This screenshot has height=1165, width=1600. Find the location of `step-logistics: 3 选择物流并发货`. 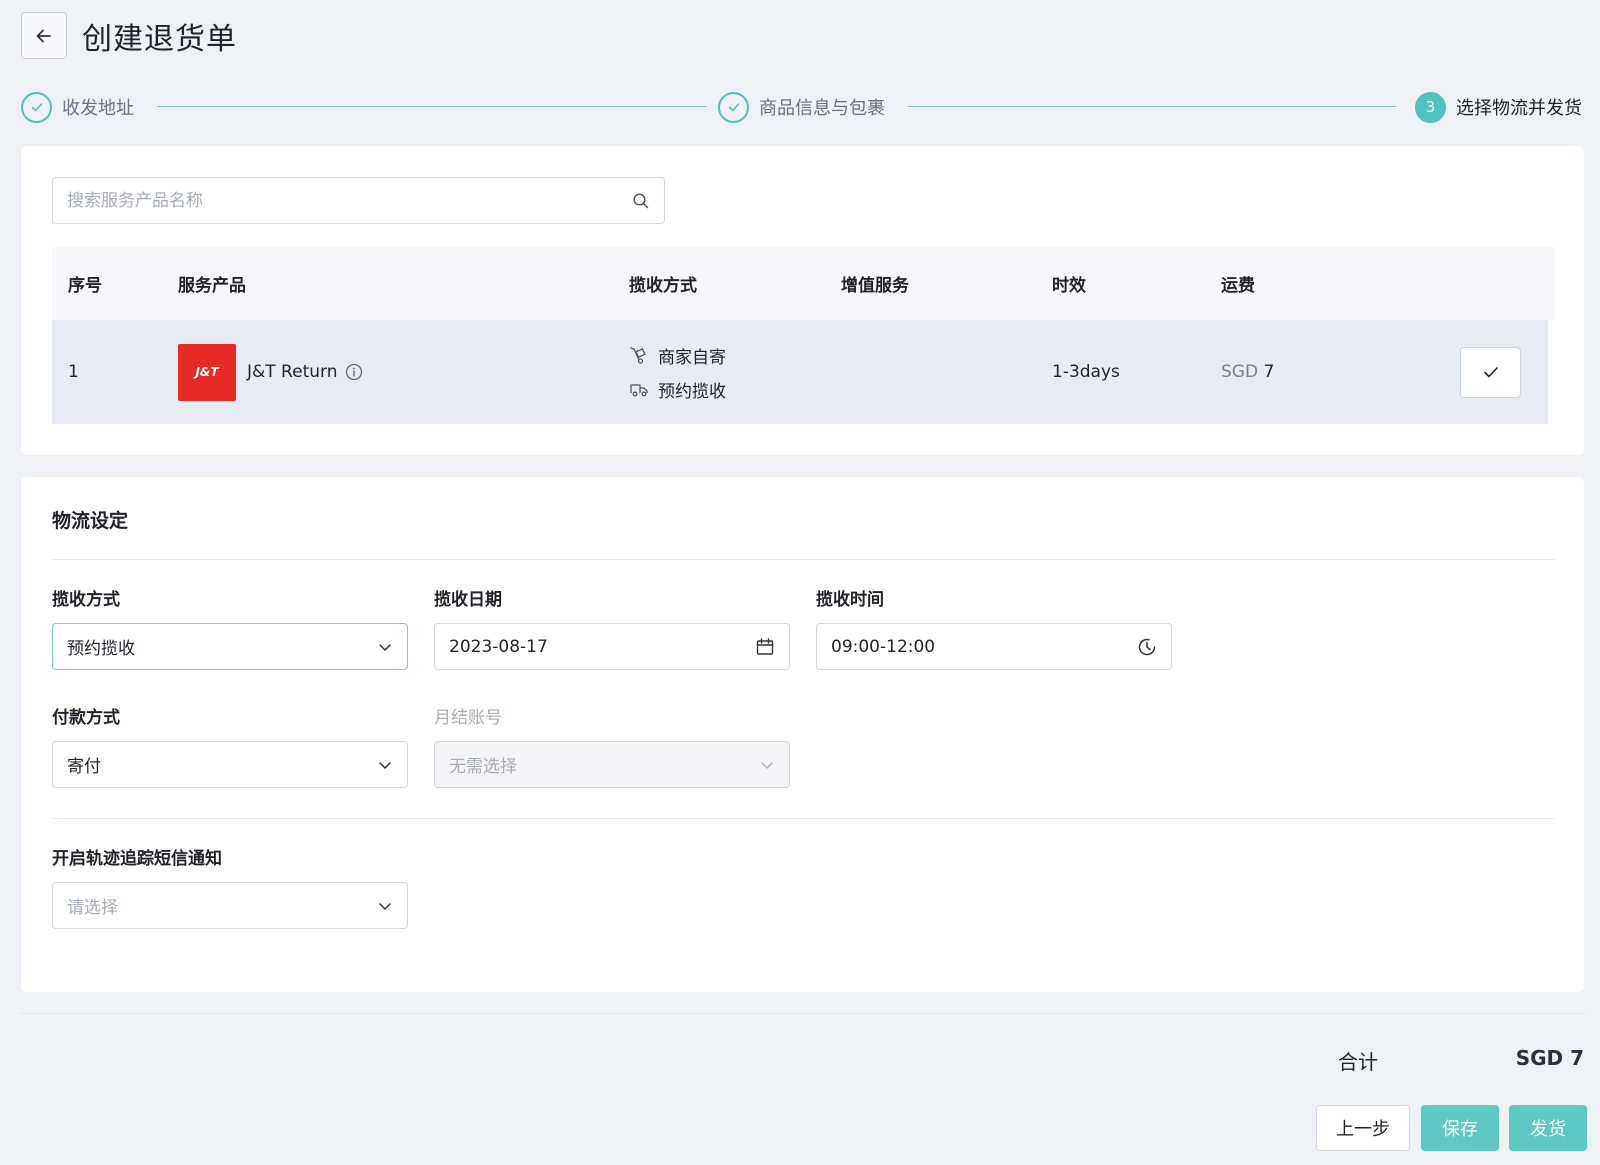

step-logistics: 3 选择物流并发货 is located at coordinates (1498, 107).